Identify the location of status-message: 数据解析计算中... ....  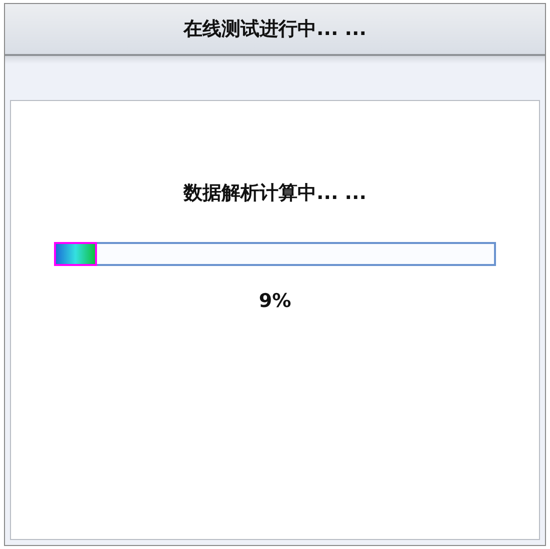
(275, 193).